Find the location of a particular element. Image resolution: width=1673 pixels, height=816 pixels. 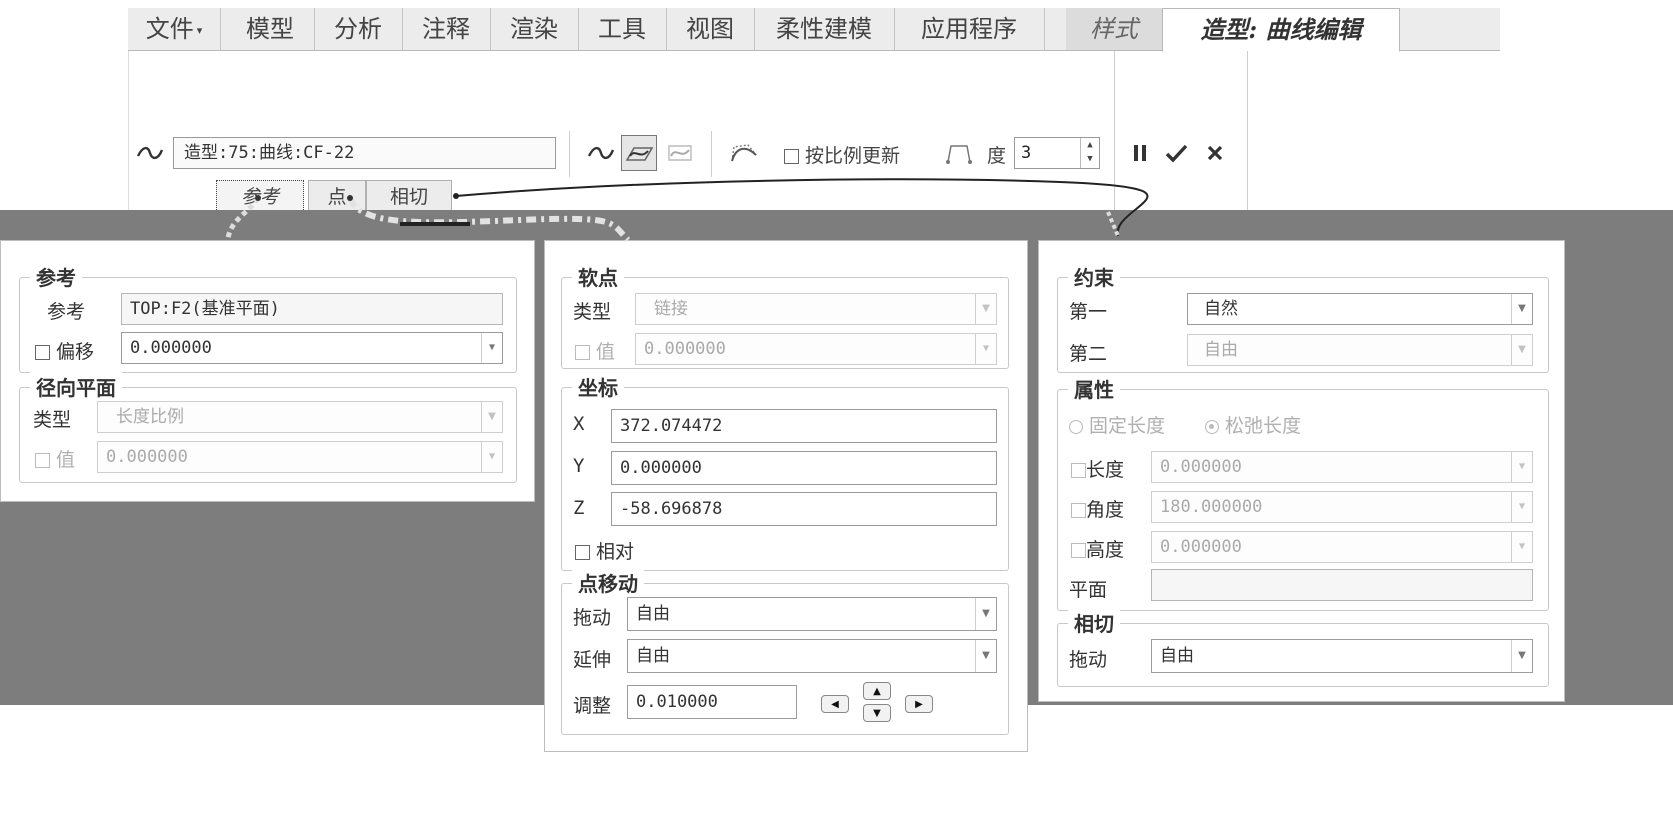

nudge-up-button: ▲ is located at coordinates (877, 691).